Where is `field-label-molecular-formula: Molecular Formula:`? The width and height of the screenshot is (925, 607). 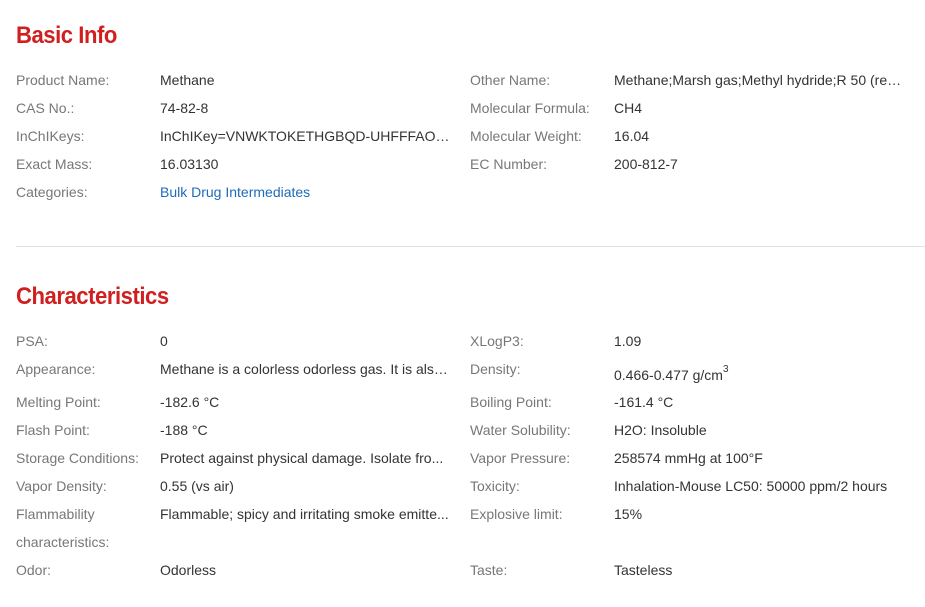 field-label-molecular-formula: Molecular Formula: is located at coordinates (530, 108).